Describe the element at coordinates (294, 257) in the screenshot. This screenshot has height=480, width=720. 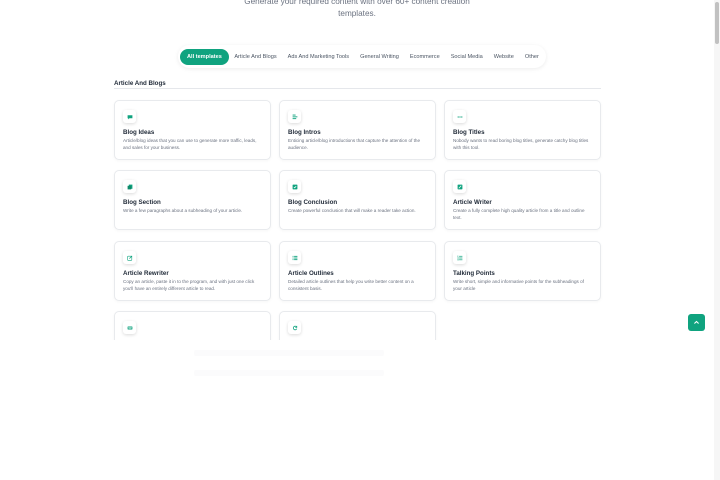
I see `list-icon` at that location.